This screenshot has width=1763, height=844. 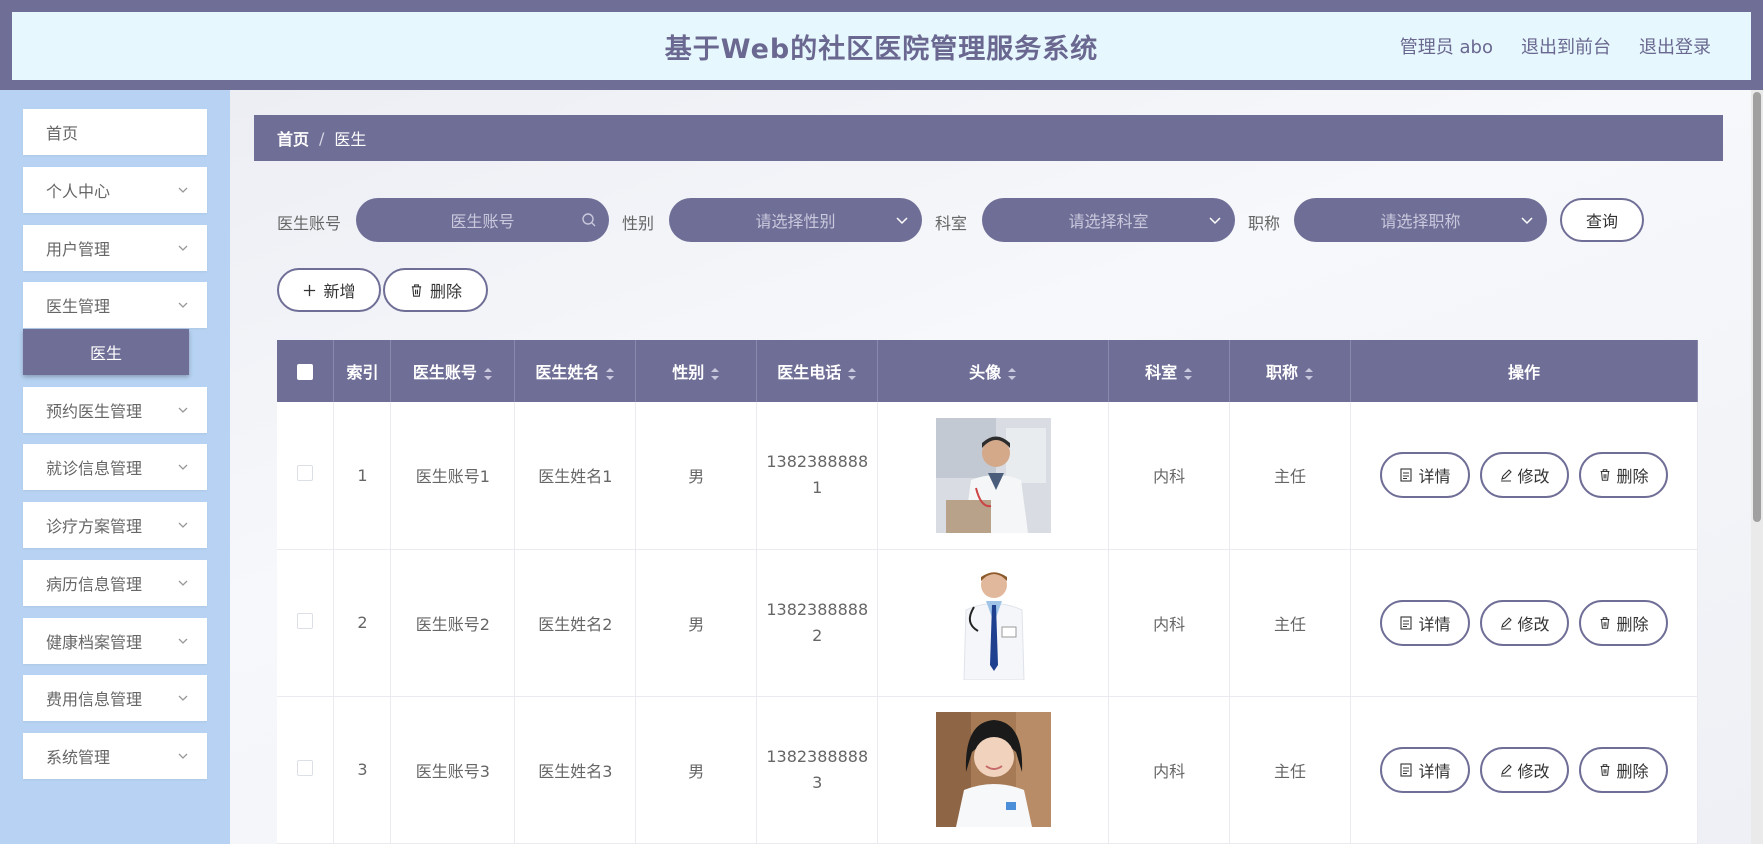 What do you see at coordinates (1434, 477) in the screenshot?
I see `detail-label: 详情` at bounding box center [1434, 477].